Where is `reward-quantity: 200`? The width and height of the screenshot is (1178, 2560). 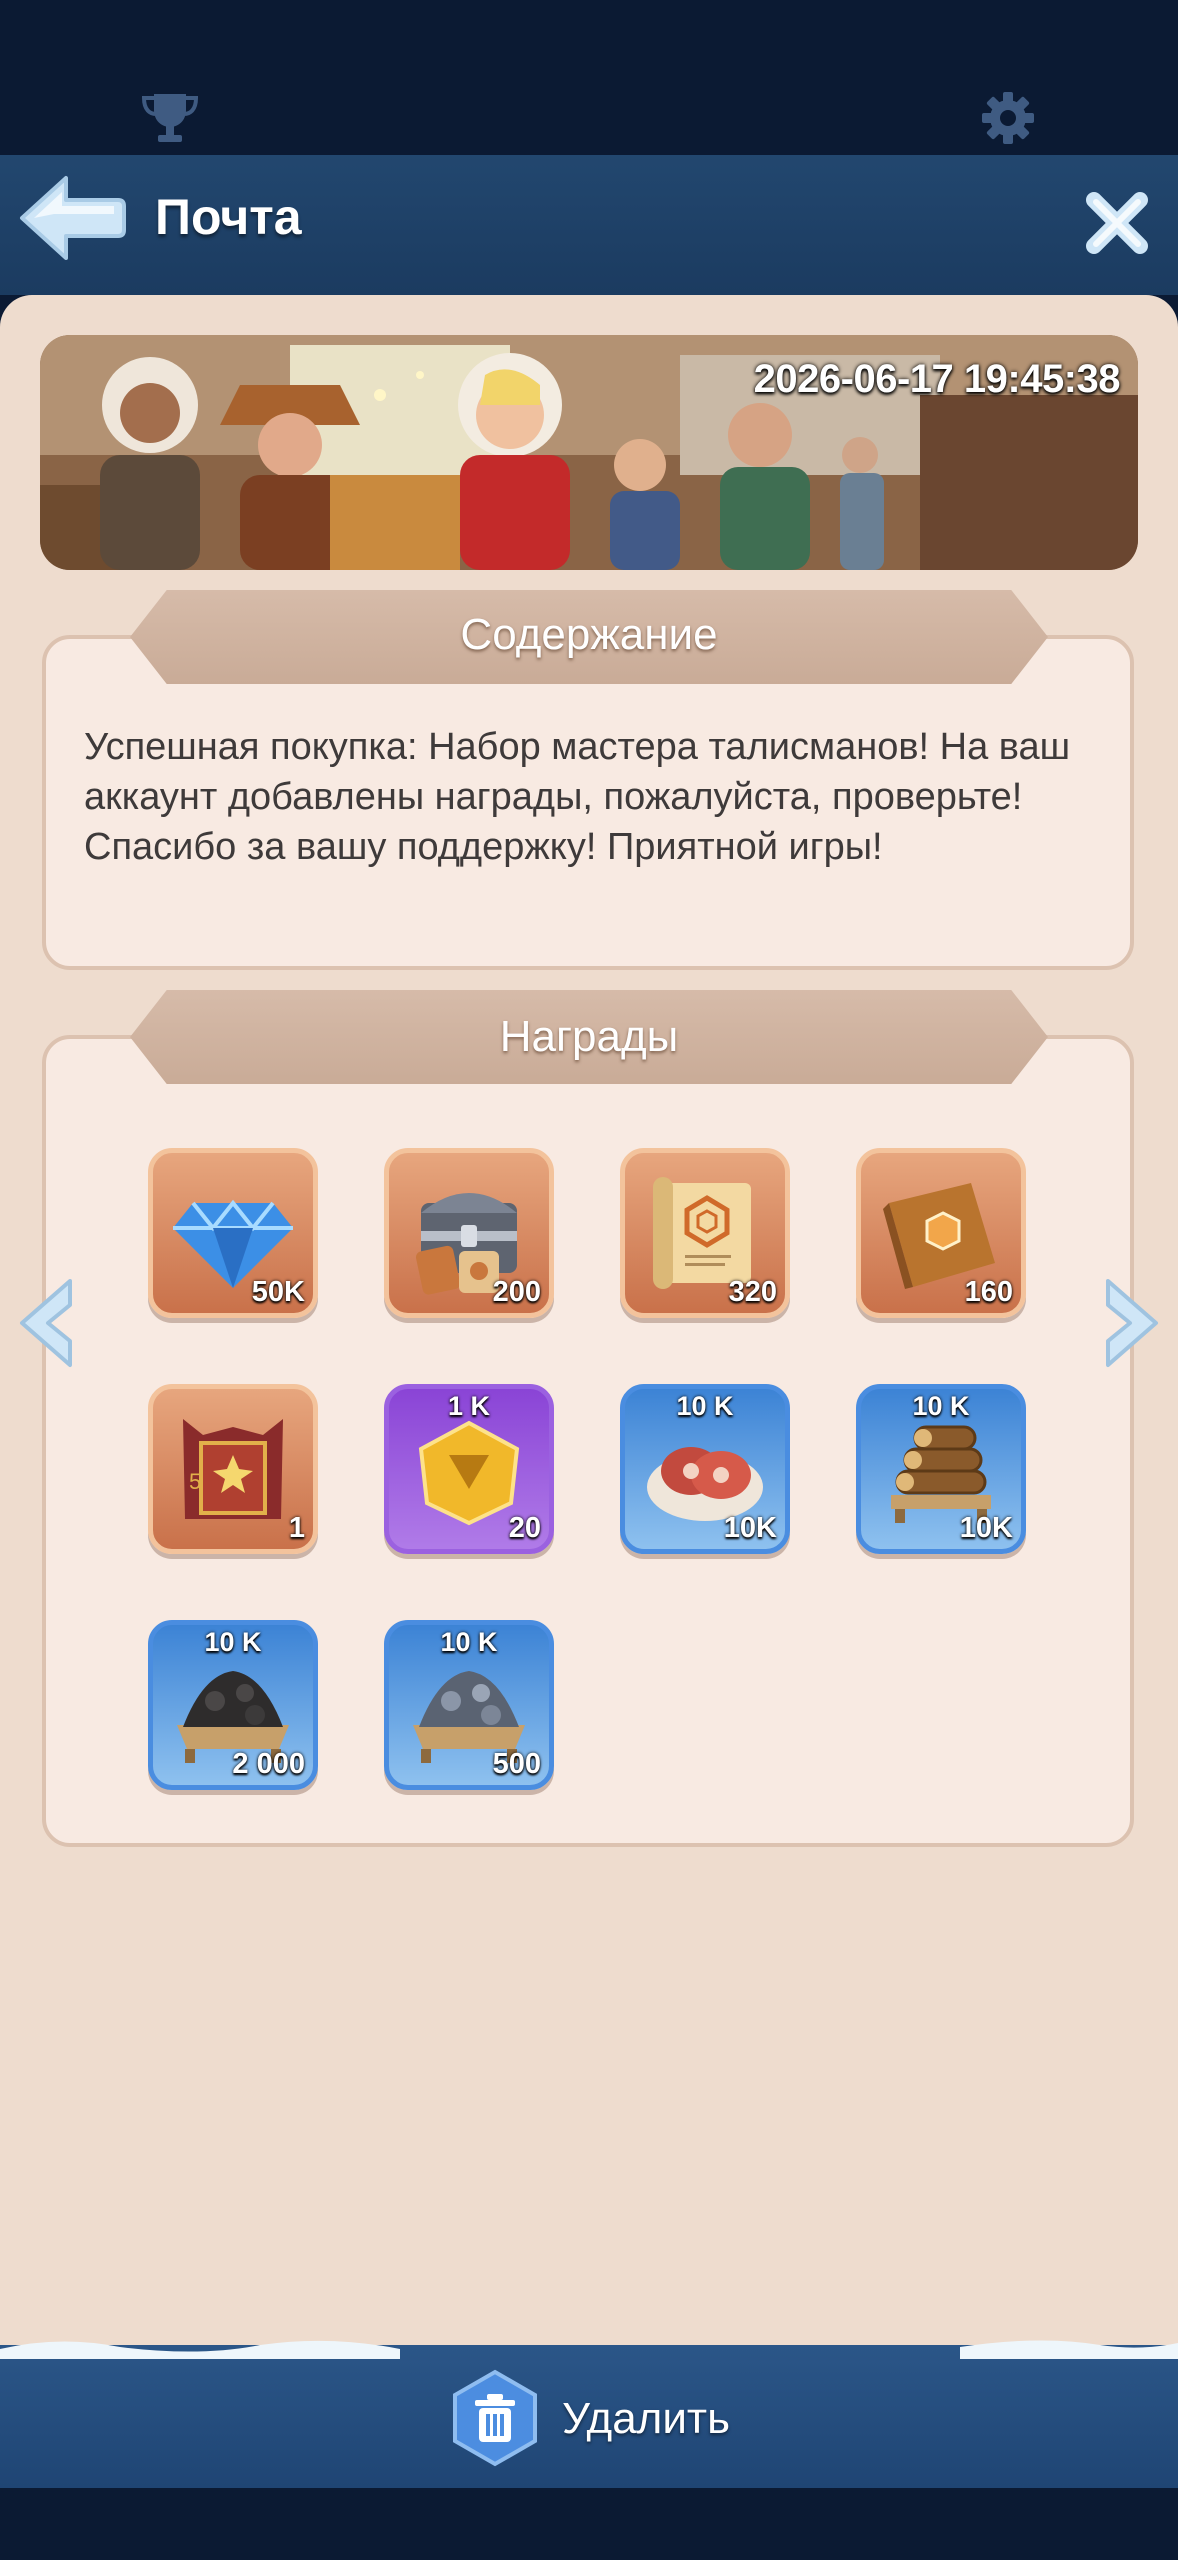
reward-quantity: 200 is located at coordinates (516, 1292).